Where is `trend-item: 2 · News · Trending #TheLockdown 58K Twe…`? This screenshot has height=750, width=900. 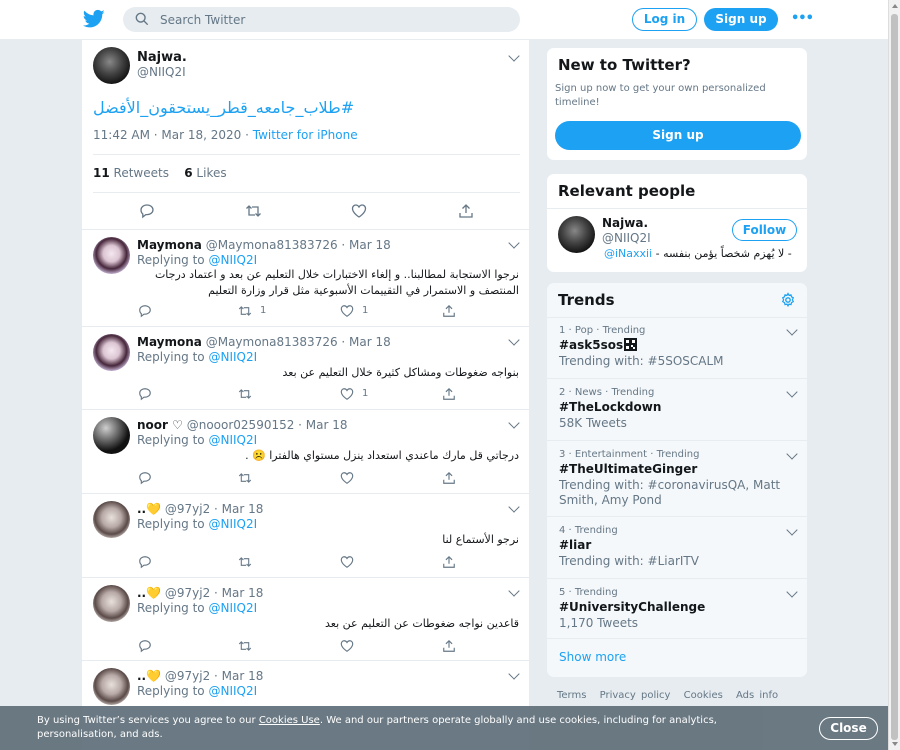 trend-item: 2 · News · Trending #TheLockdown 58K Twe… is located at coordinates (677, 410).